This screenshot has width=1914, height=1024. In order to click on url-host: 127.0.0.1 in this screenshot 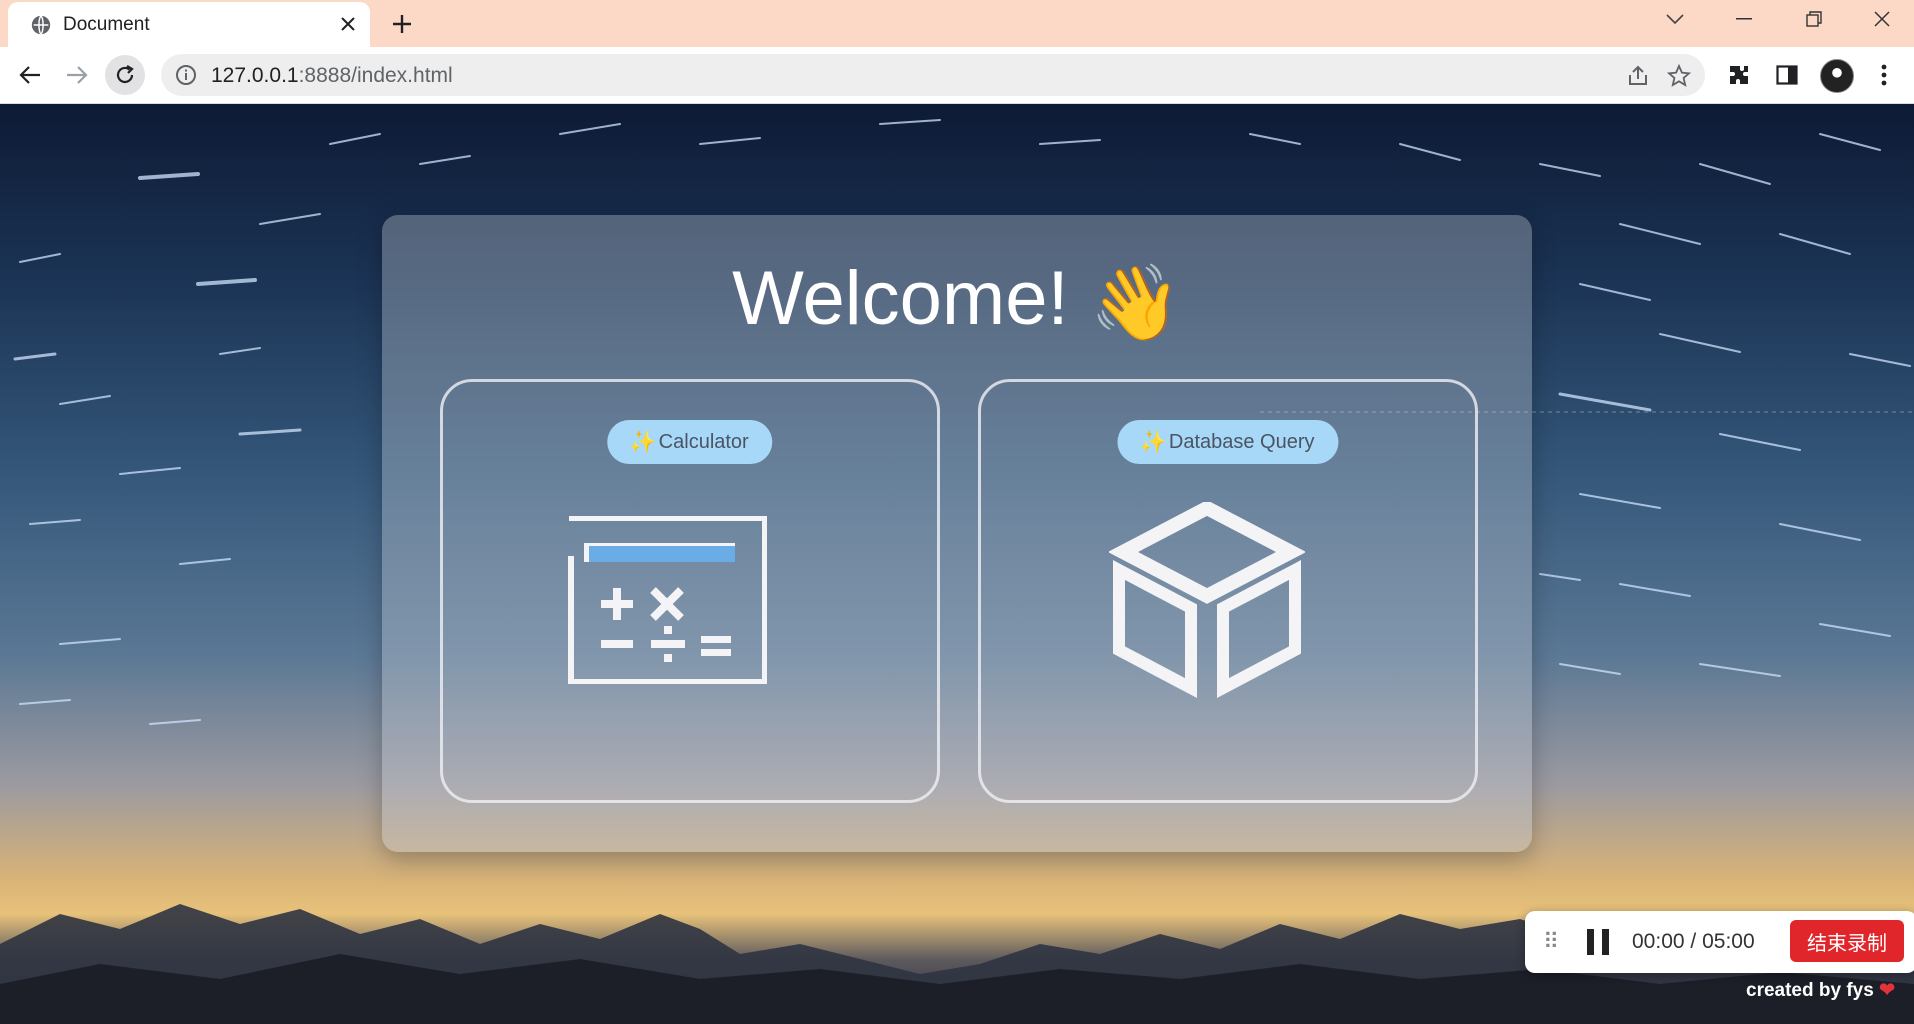, I will do `click(255, 75)`.